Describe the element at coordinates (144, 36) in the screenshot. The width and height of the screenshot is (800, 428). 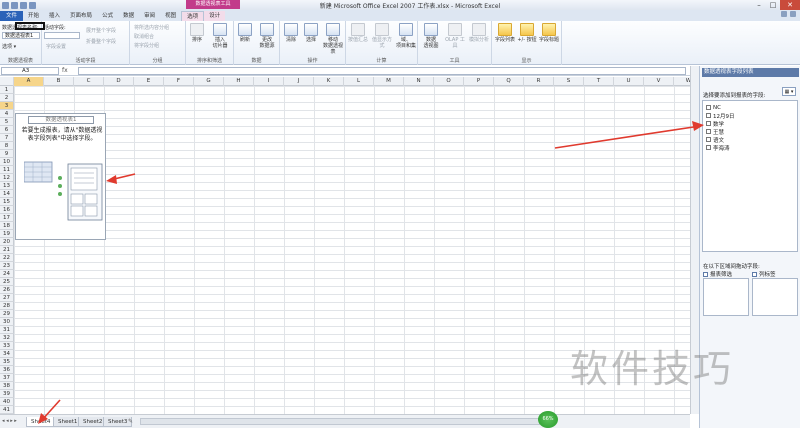
I see `ungroup-button: 取消组合` at that location.